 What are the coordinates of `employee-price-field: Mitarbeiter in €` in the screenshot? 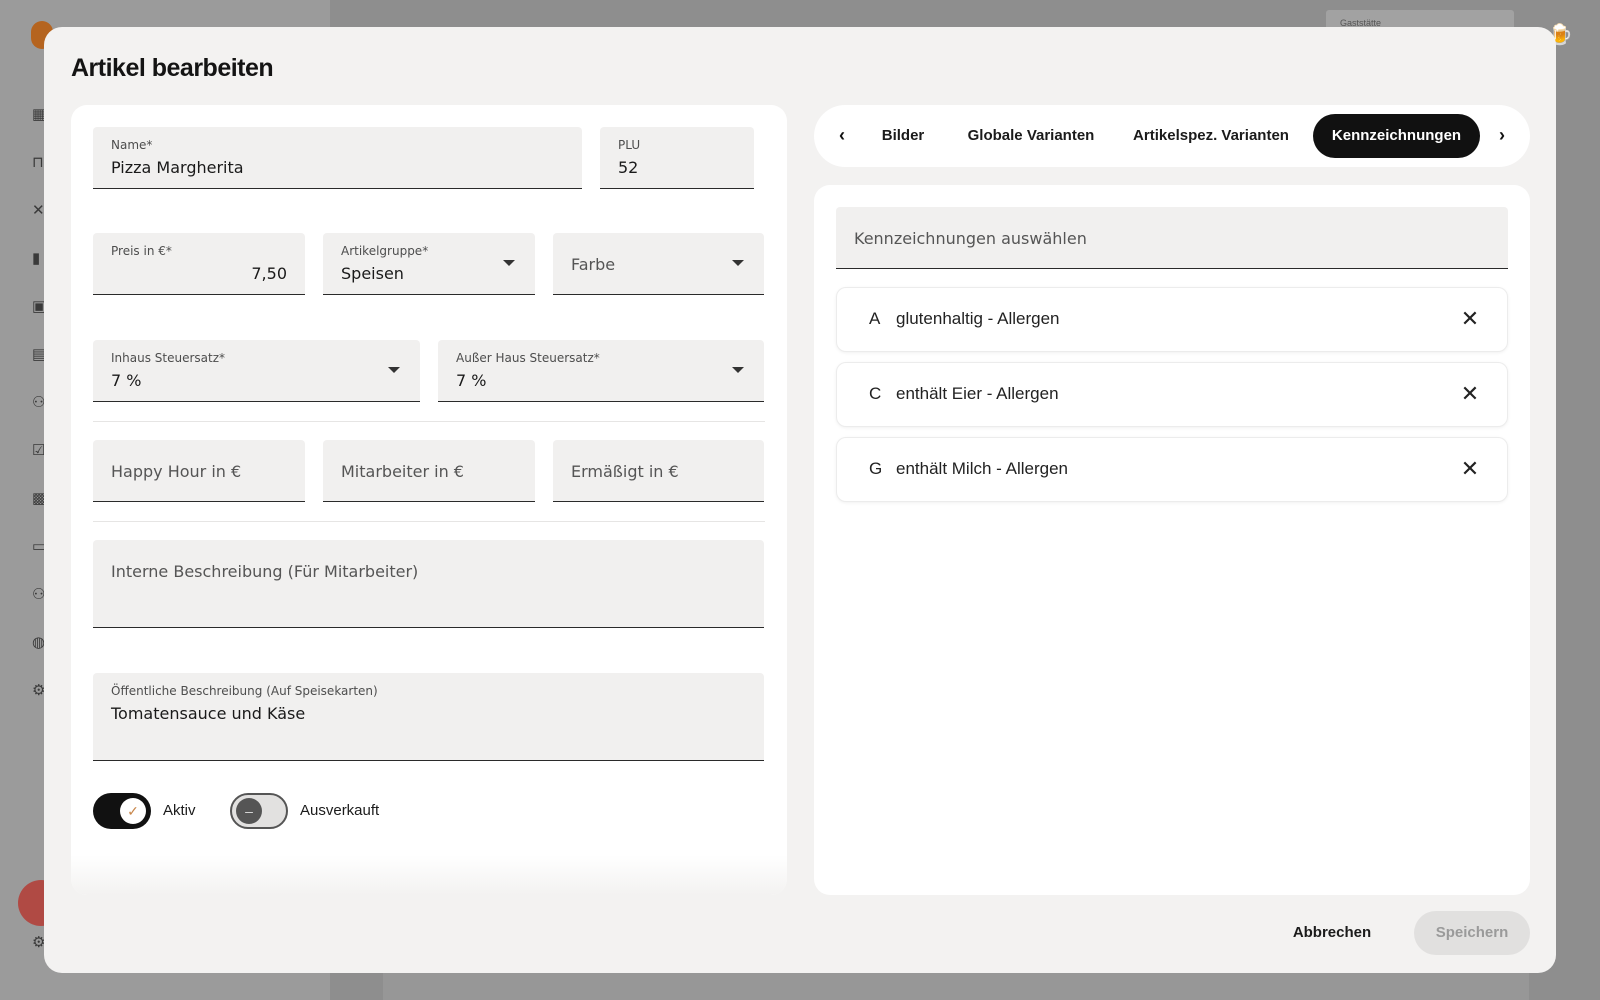 It's located at (429, 471).